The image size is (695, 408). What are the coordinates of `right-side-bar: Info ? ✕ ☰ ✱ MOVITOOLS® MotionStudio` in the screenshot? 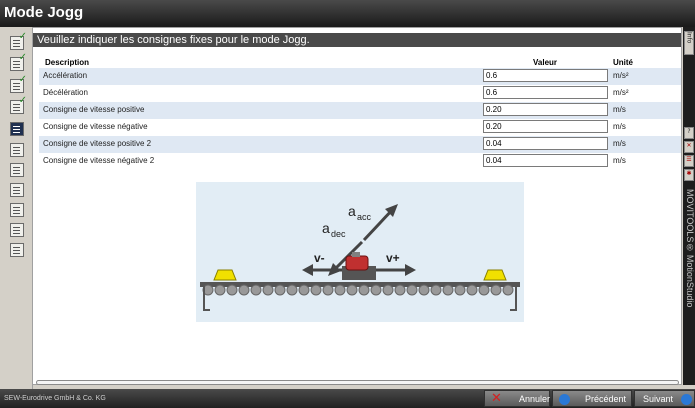 It's located at (689, 206).